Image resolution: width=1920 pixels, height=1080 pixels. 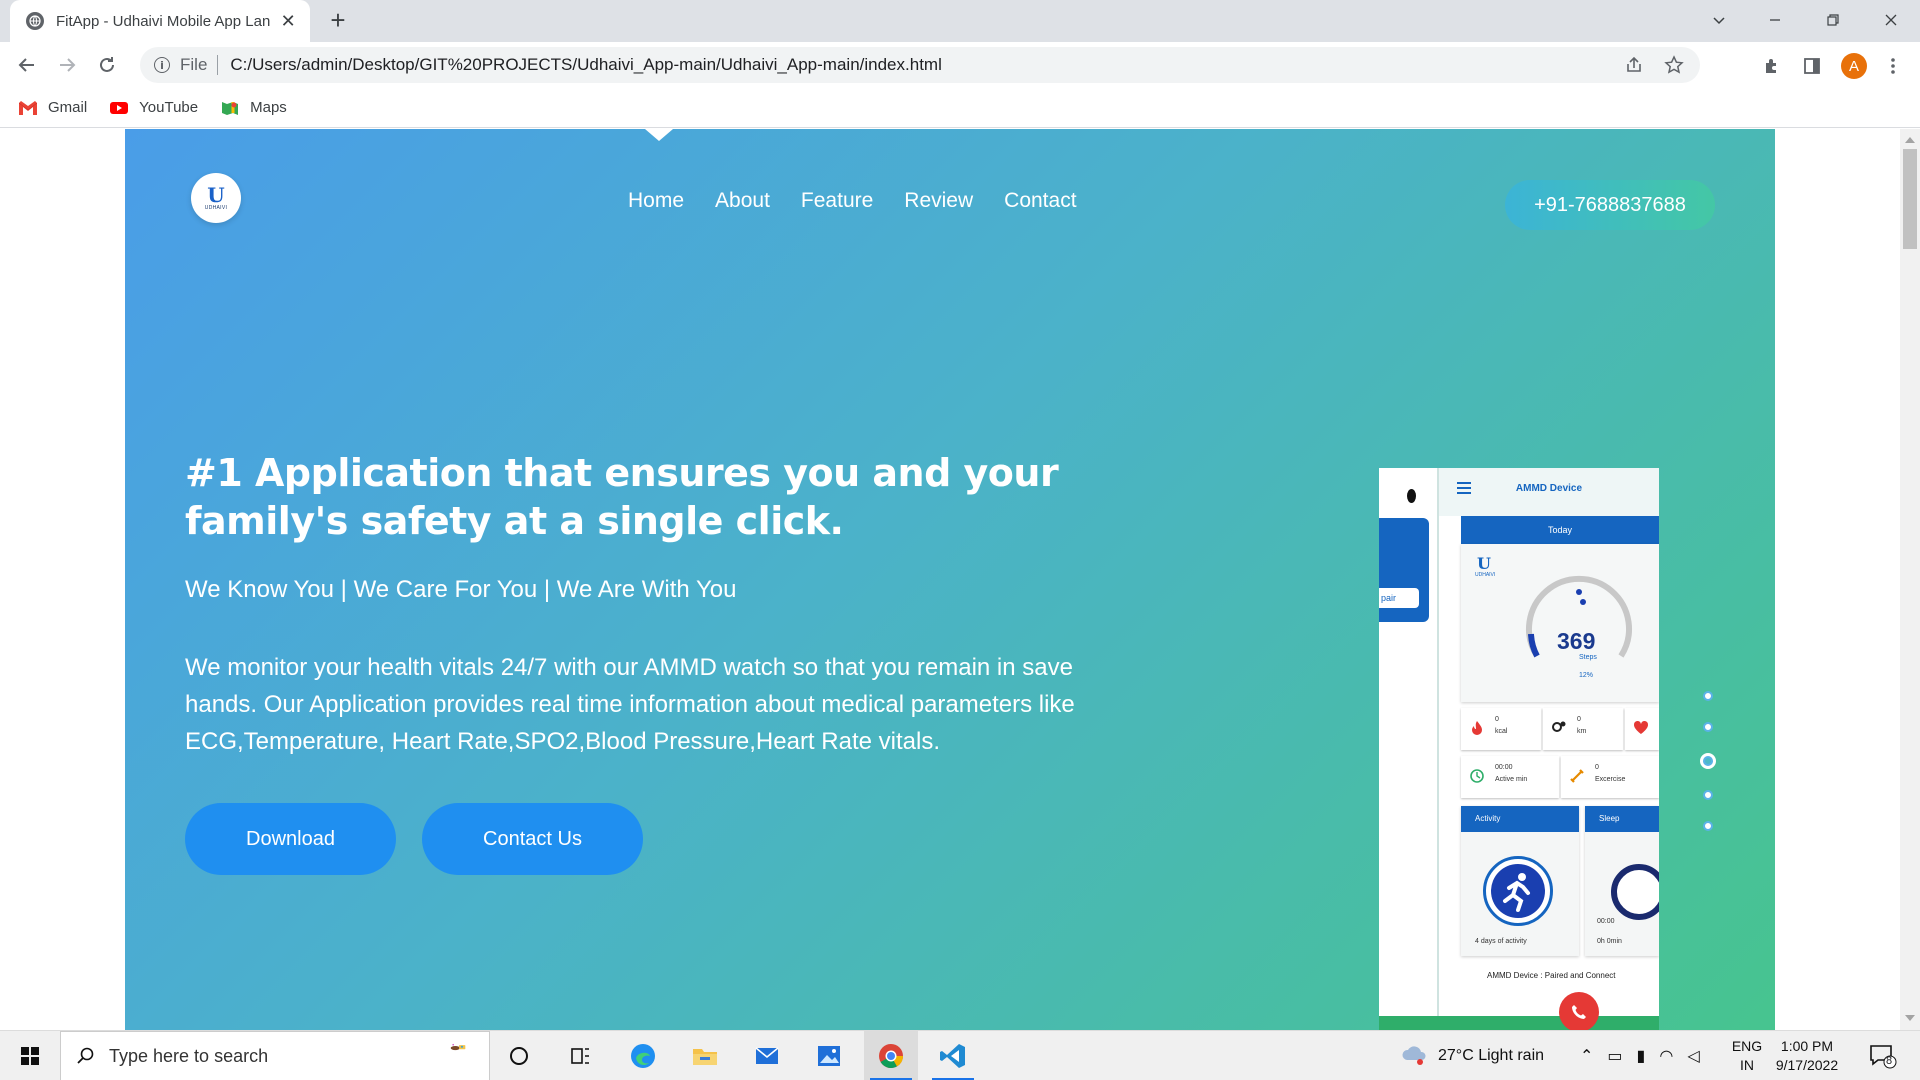 What do you see at coordinates (659, 135) in the screenshot?
I see `nav-indicator` at bounding box center [659, 135].